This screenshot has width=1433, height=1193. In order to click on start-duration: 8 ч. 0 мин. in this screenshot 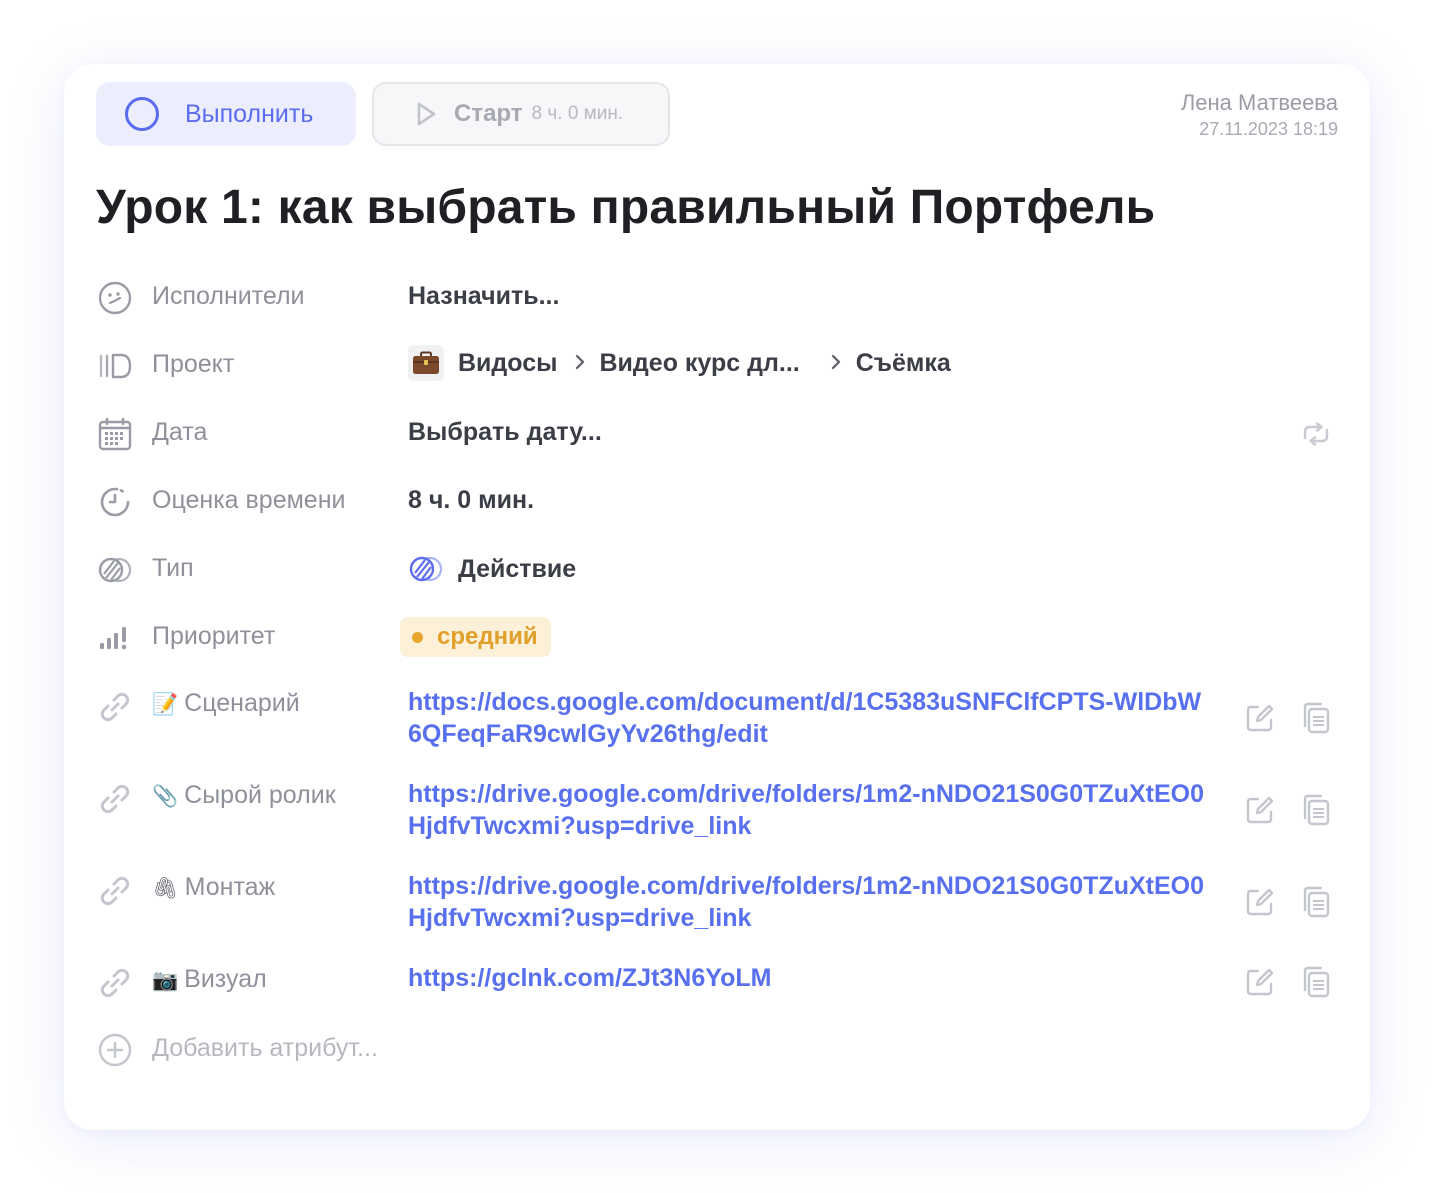, I will do `click(577, 113)`.